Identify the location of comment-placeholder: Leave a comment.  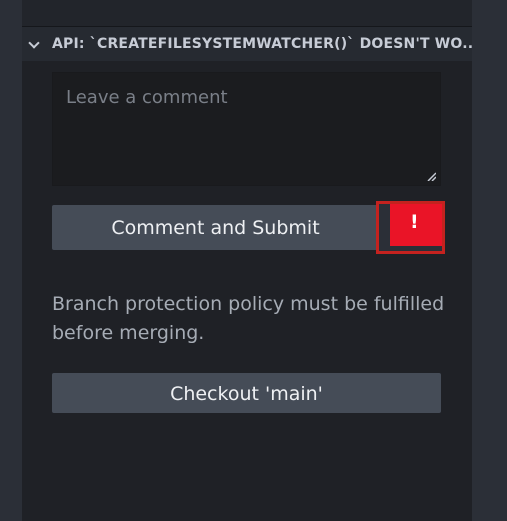
(147, 97).